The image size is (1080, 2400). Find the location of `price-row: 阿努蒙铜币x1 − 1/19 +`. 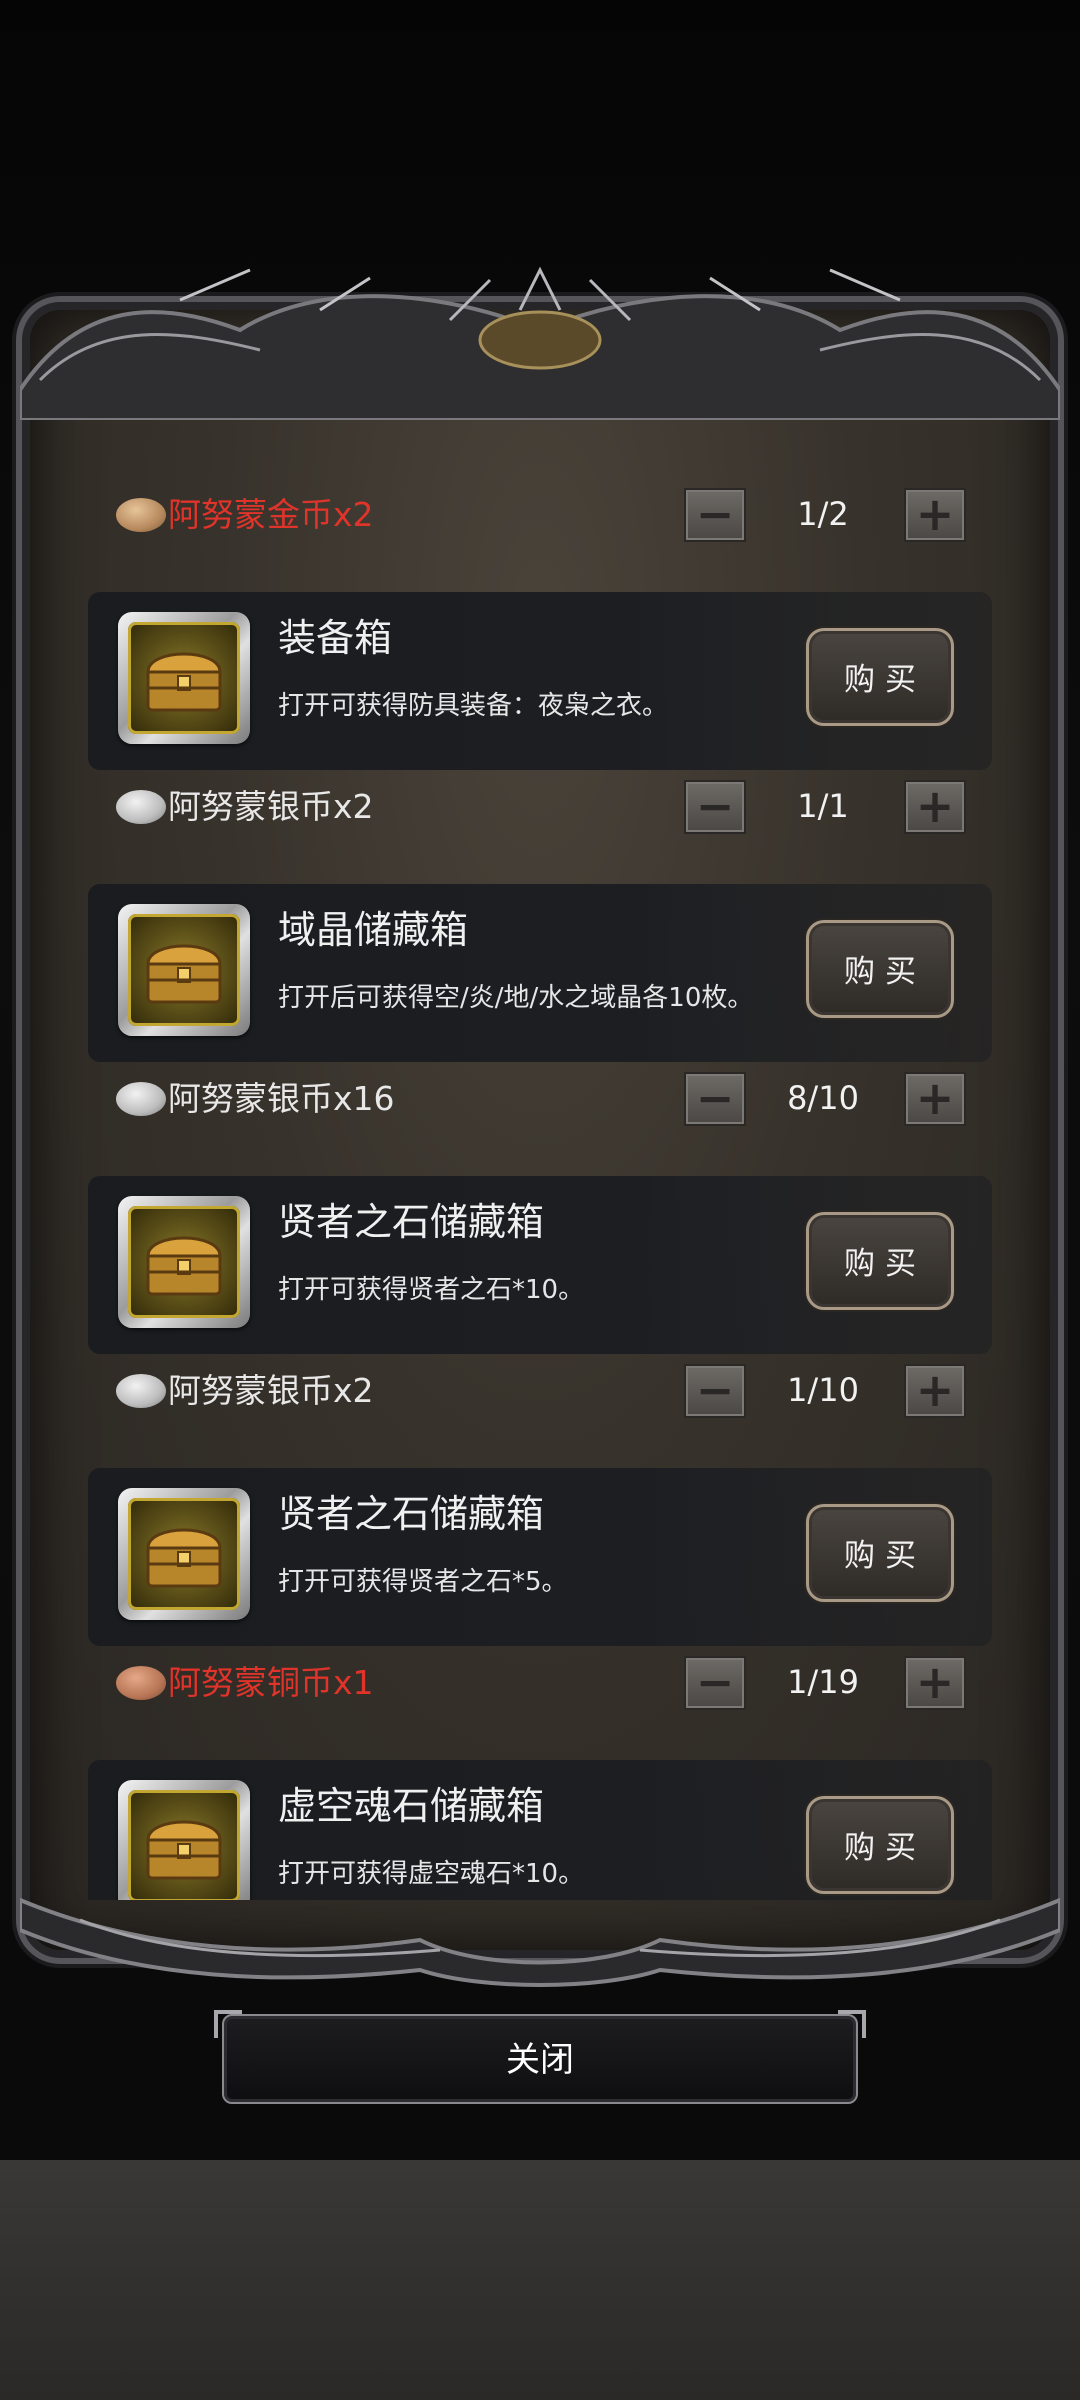

price-row: 阿努蒙铜币x1 − 1/19 + is located at coordinates (540, 1683).